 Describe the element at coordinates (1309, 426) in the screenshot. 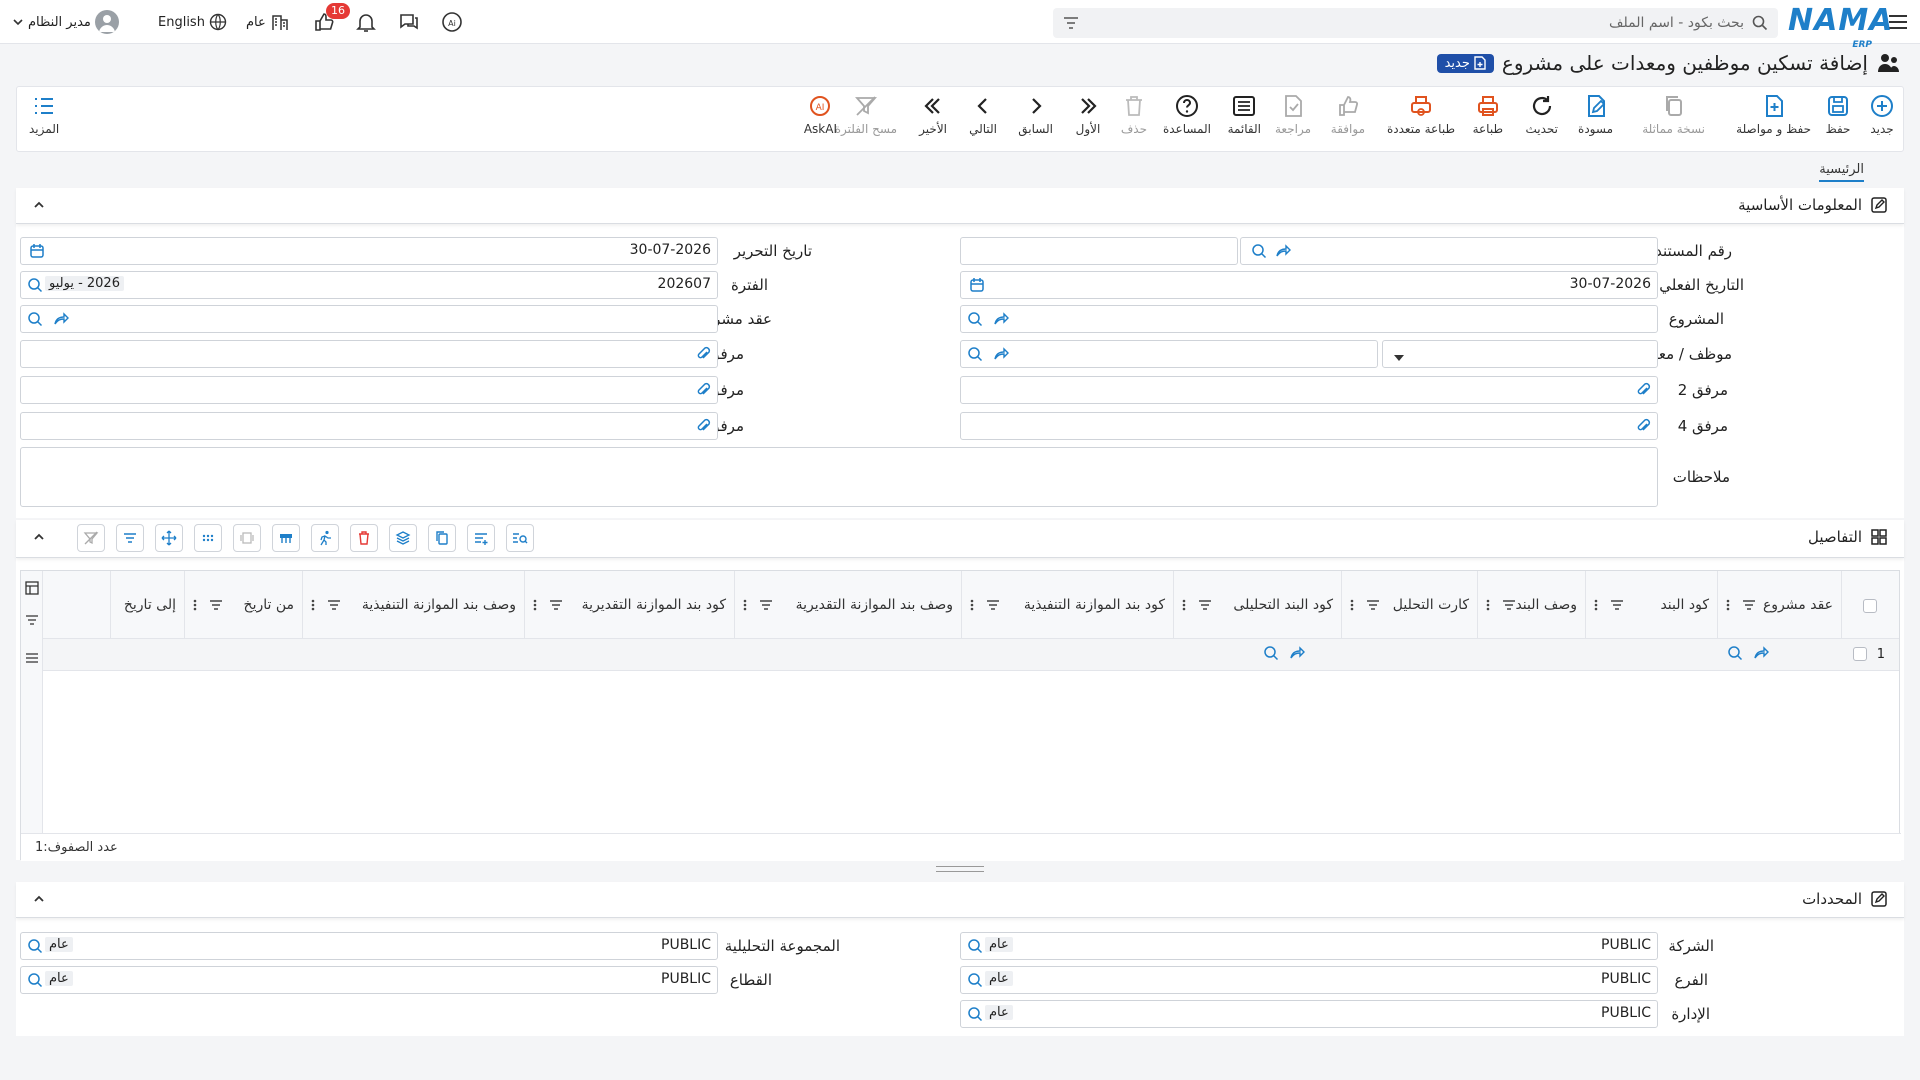

I see `attachment4-field` at that location.